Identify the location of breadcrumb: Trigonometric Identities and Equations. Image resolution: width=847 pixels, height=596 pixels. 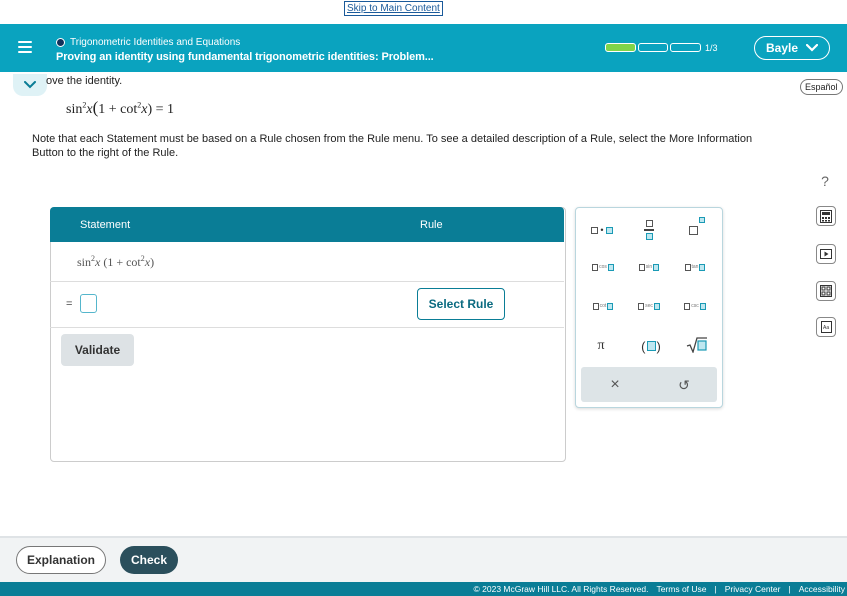
(148, 42).